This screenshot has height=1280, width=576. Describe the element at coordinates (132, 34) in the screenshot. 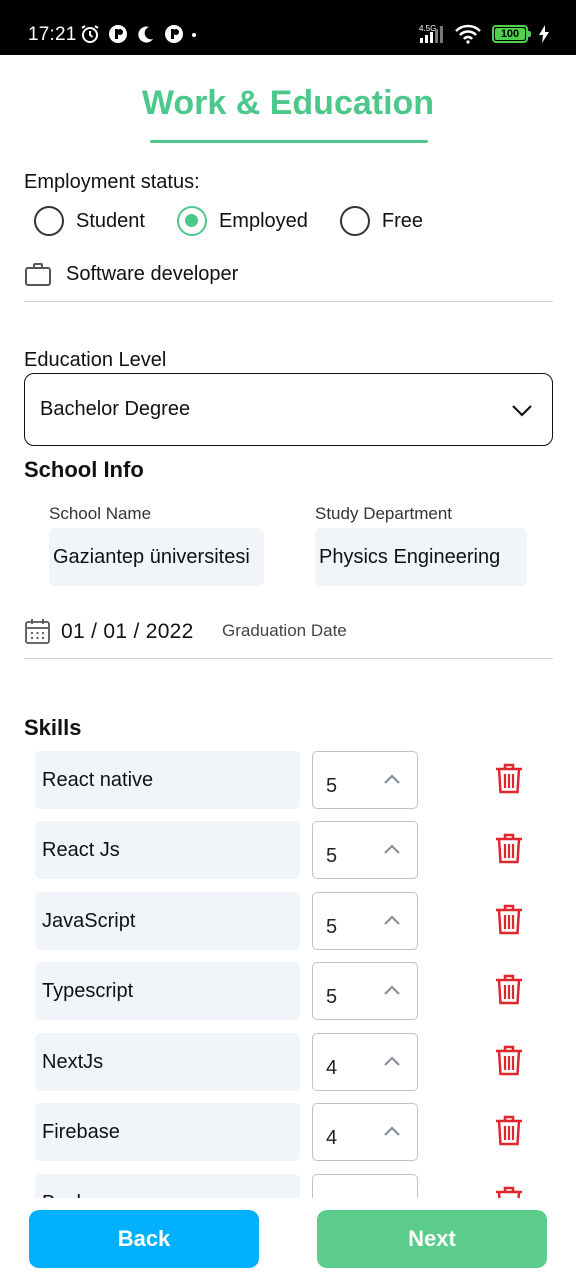

I see `status-notification-icons` at that location.